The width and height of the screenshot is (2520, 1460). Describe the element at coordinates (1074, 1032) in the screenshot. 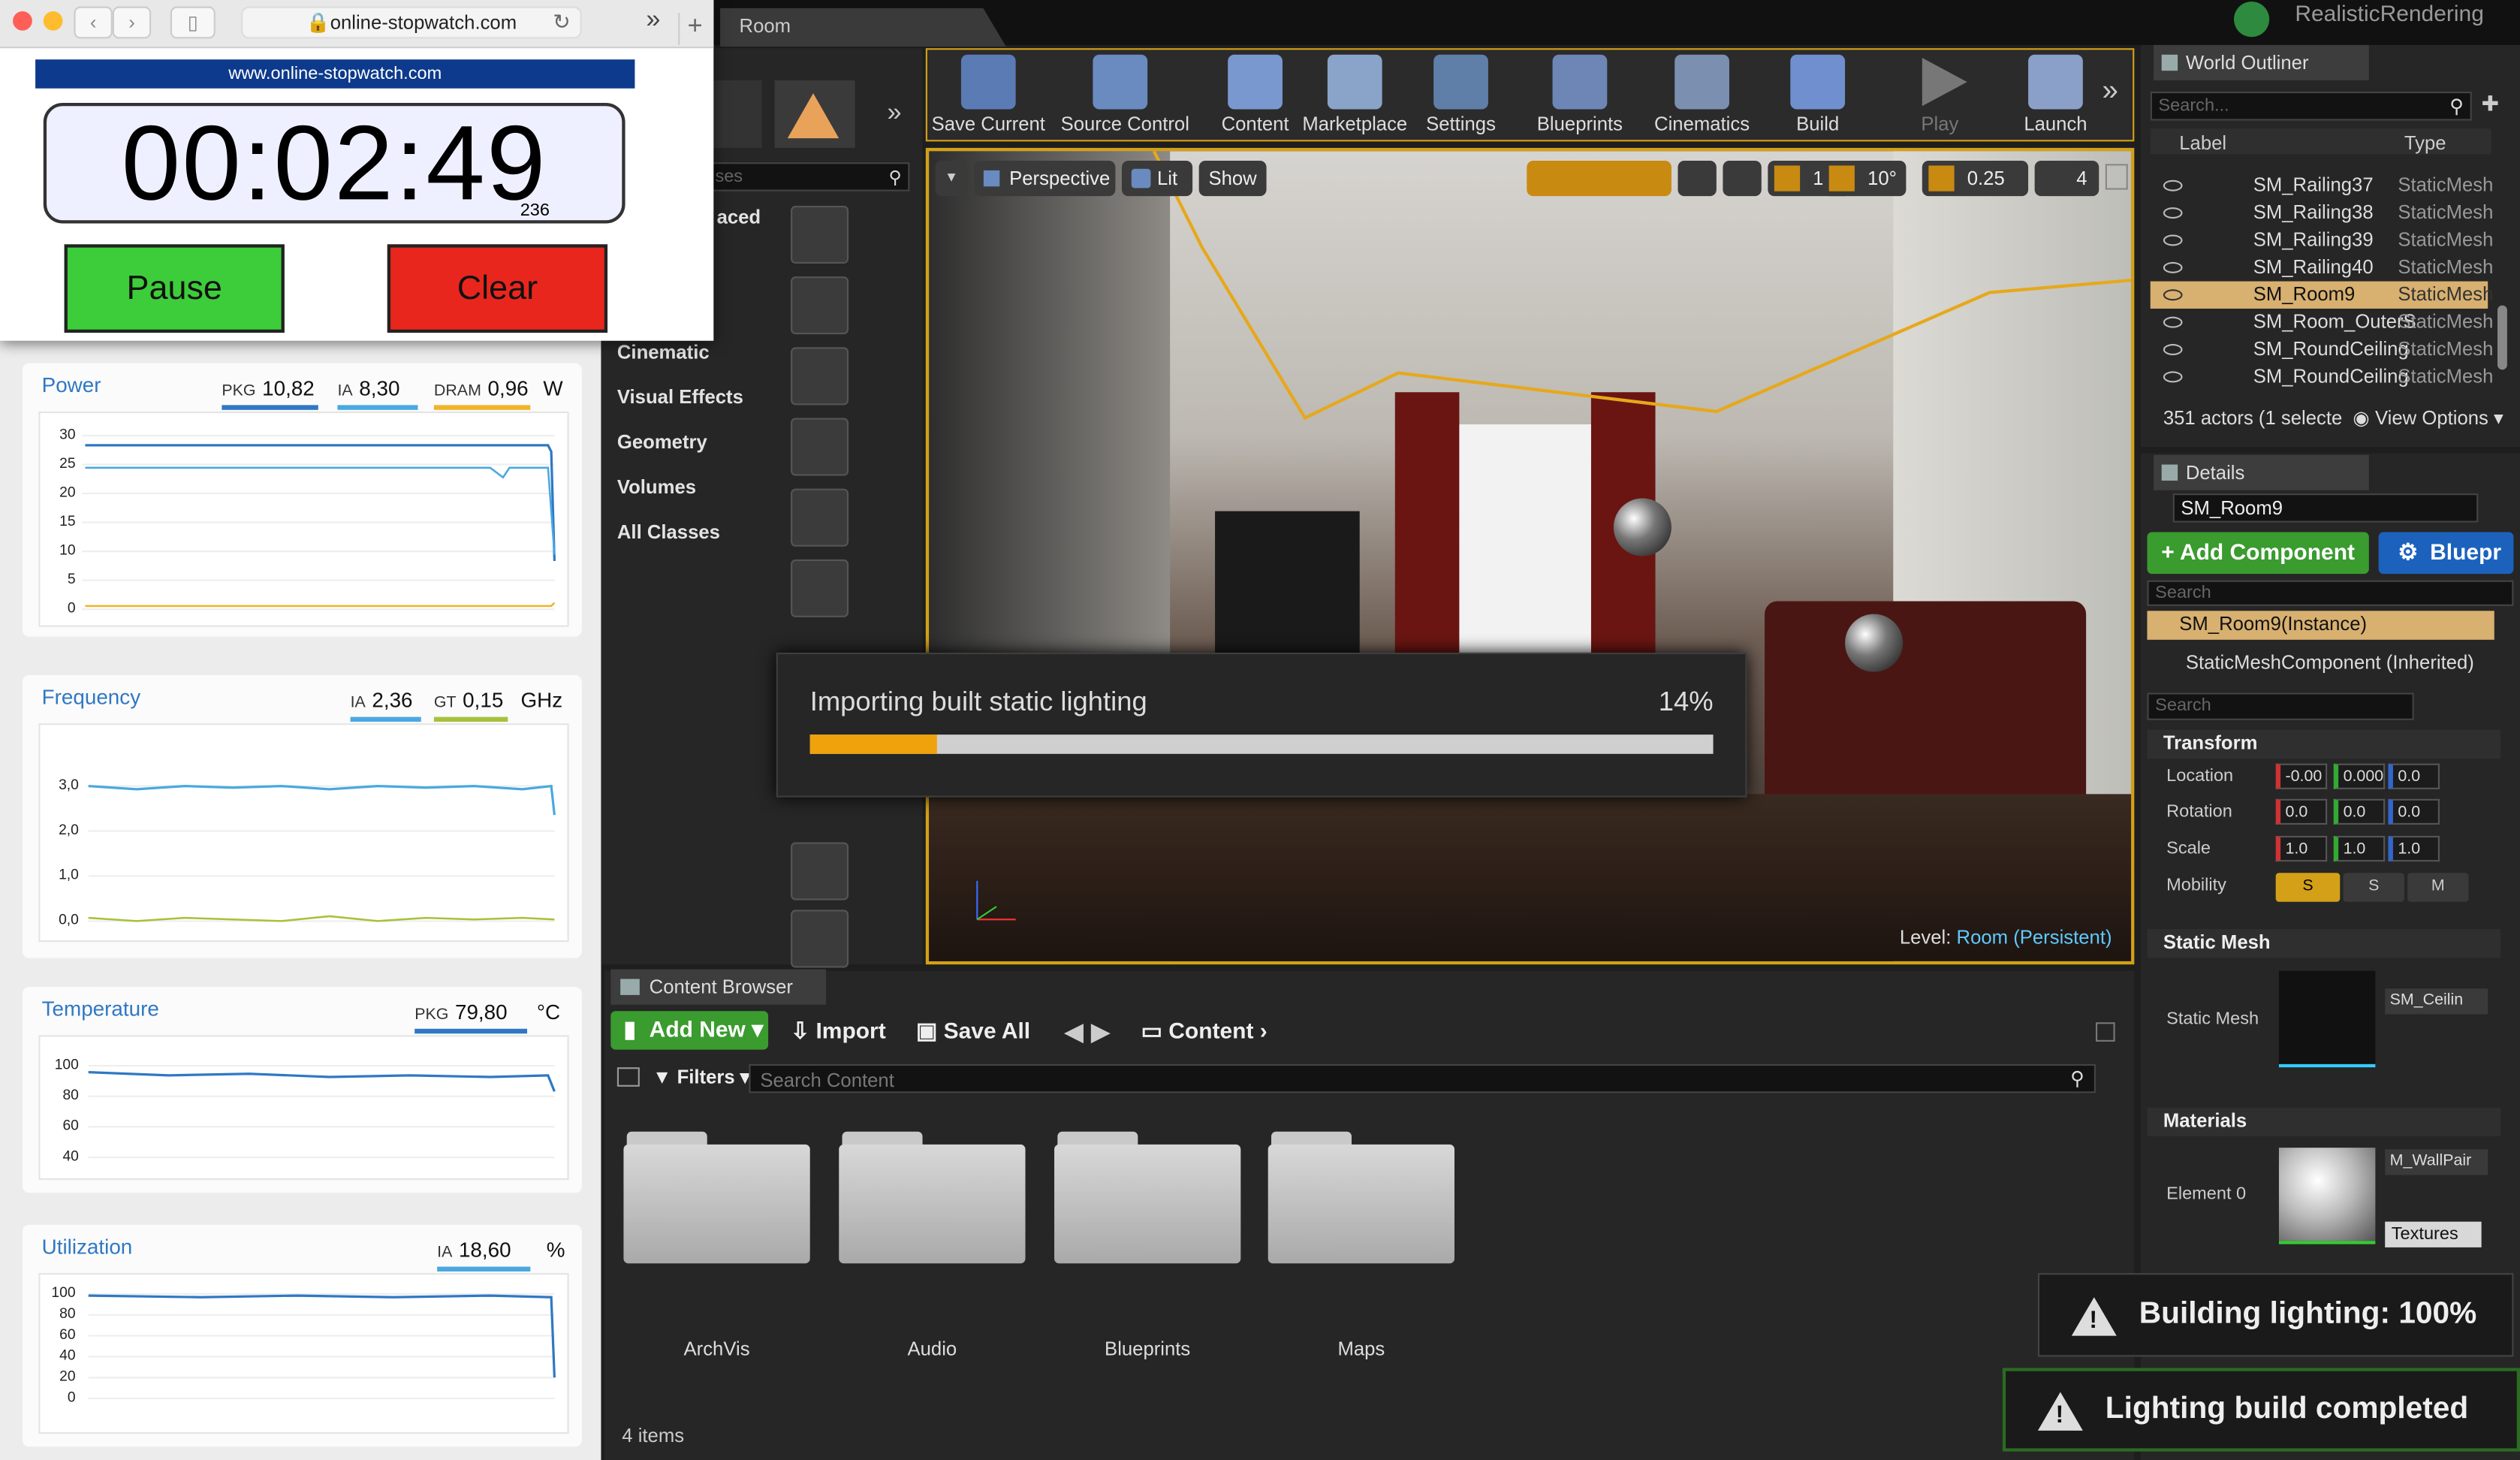

I see `back-icon: ◀` at that location.